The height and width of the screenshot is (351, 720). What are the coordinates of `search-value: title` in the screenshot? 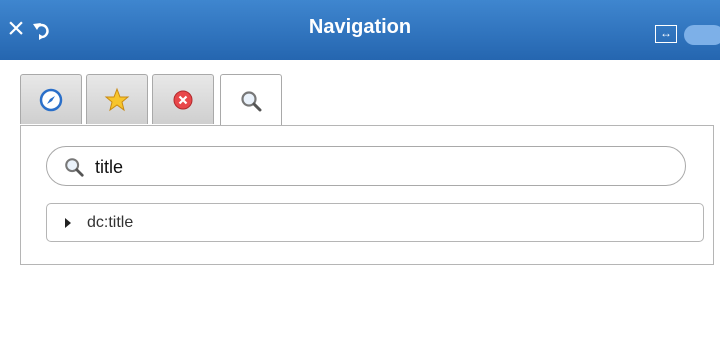 It's located at (109, 167).